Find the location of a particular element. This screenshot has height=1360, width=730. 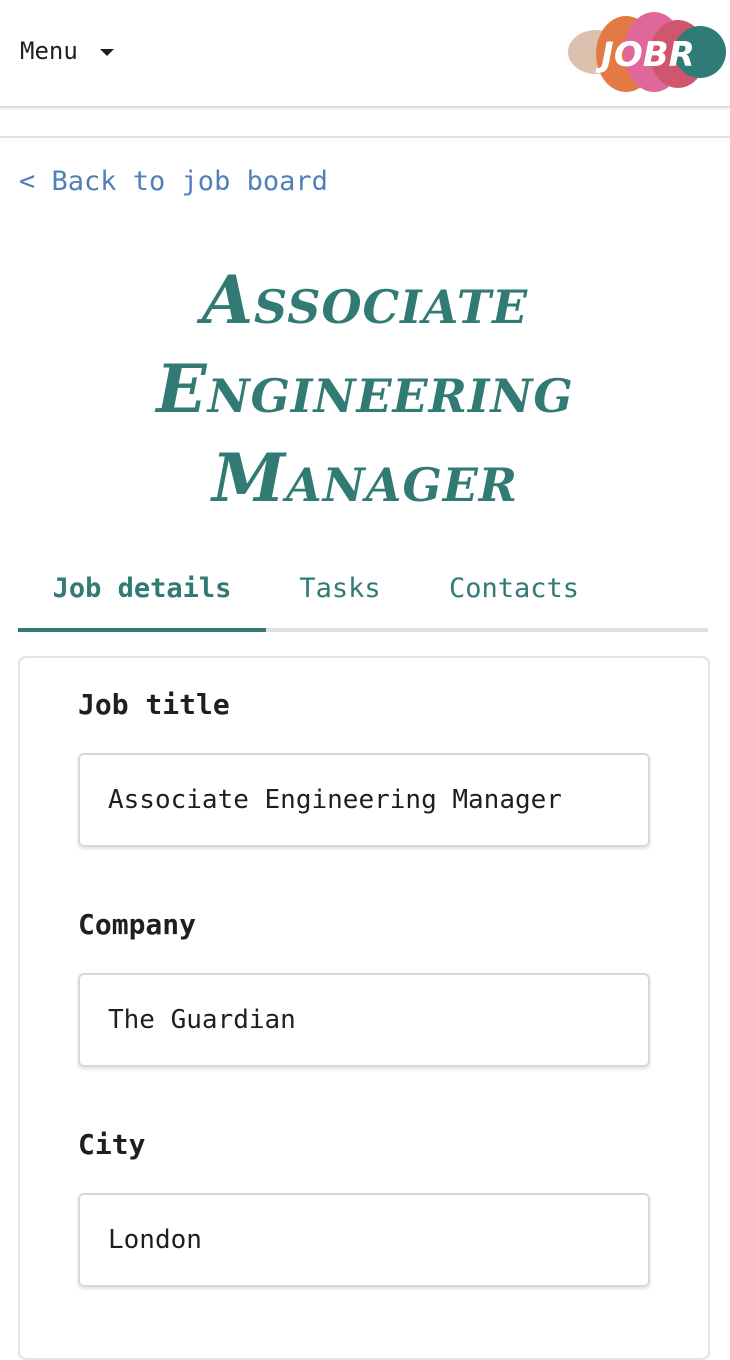

company-label: Company is located at coordinates (137, 924).